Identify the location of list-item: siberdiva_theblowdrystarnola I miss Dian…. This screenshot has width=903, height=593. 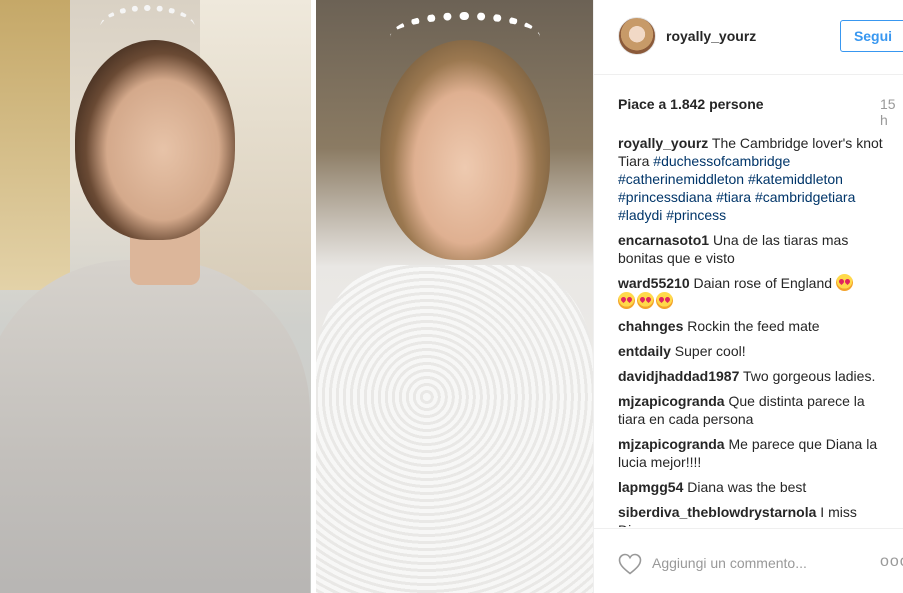
(753, 515).